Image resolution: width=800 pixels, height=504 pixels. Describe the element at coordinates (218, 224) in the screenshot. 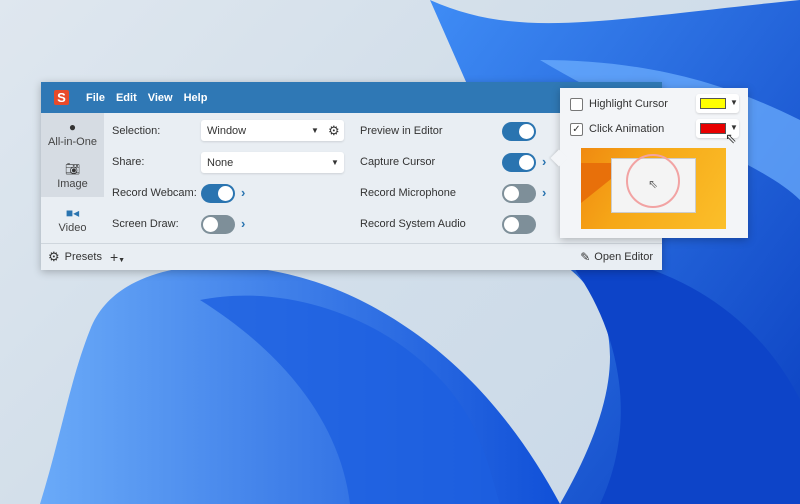

I see `screen-draw-toggle` at that location.